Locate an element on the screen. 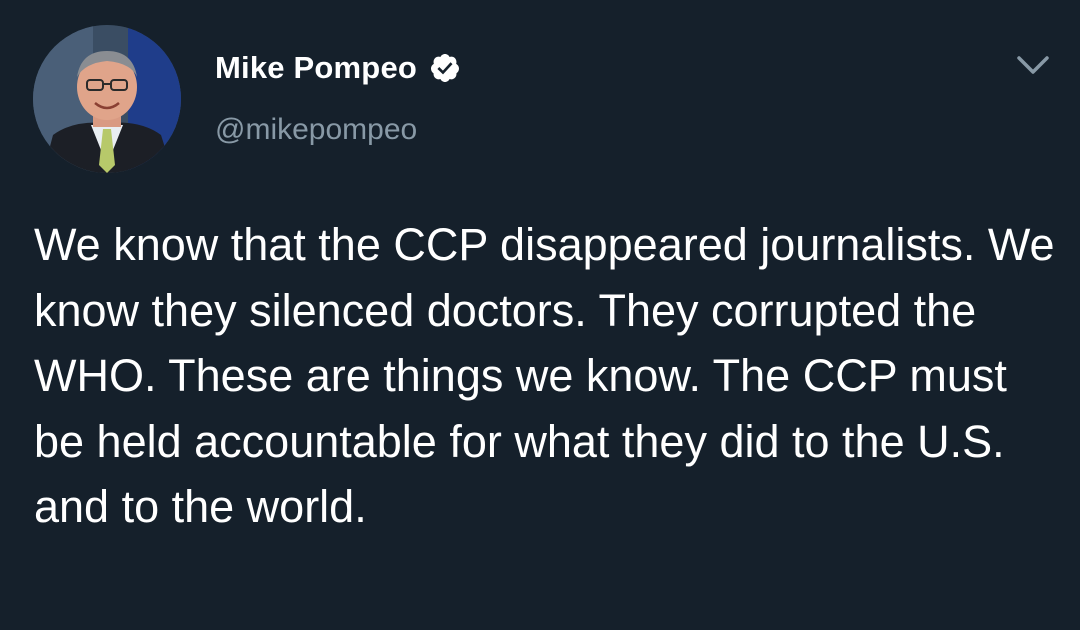 The image size is (1080, 630). avatar is located at coordinates (107, 99).